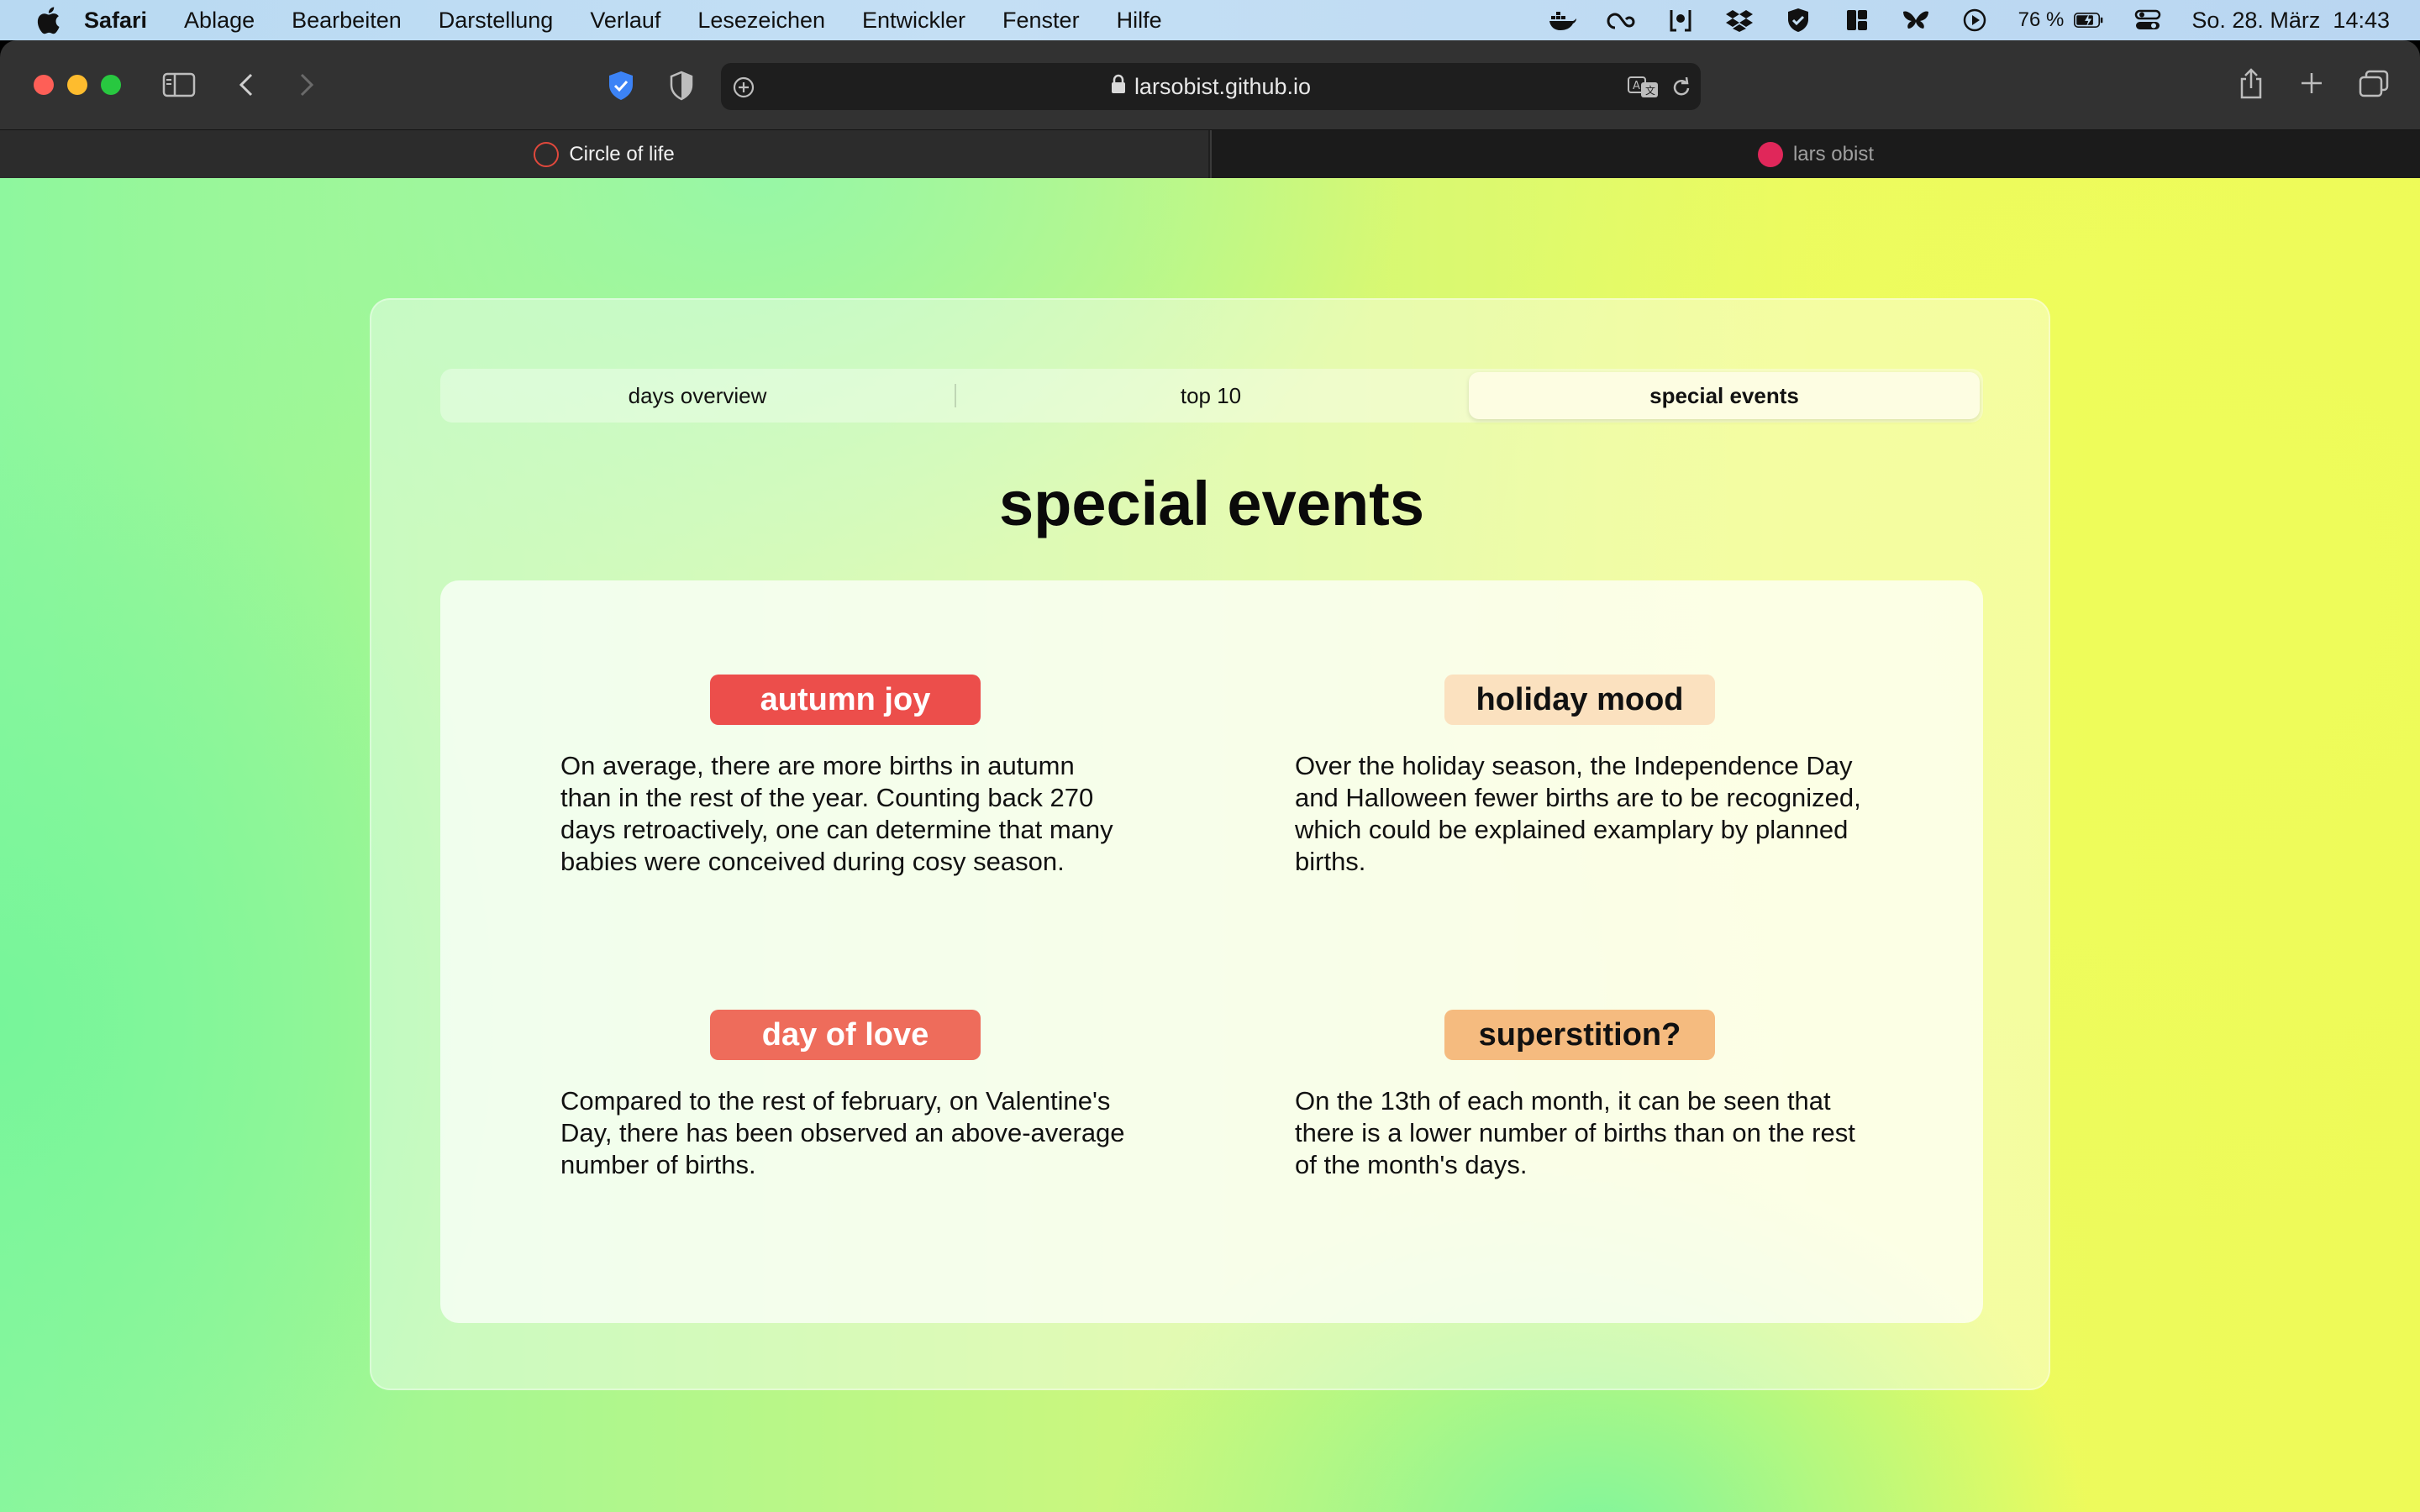 The width and height of the screenshot is (2420, 1512). Describe the element at coordinates (1118, 87) in the screenshot. I see `lock-icon` at that location.